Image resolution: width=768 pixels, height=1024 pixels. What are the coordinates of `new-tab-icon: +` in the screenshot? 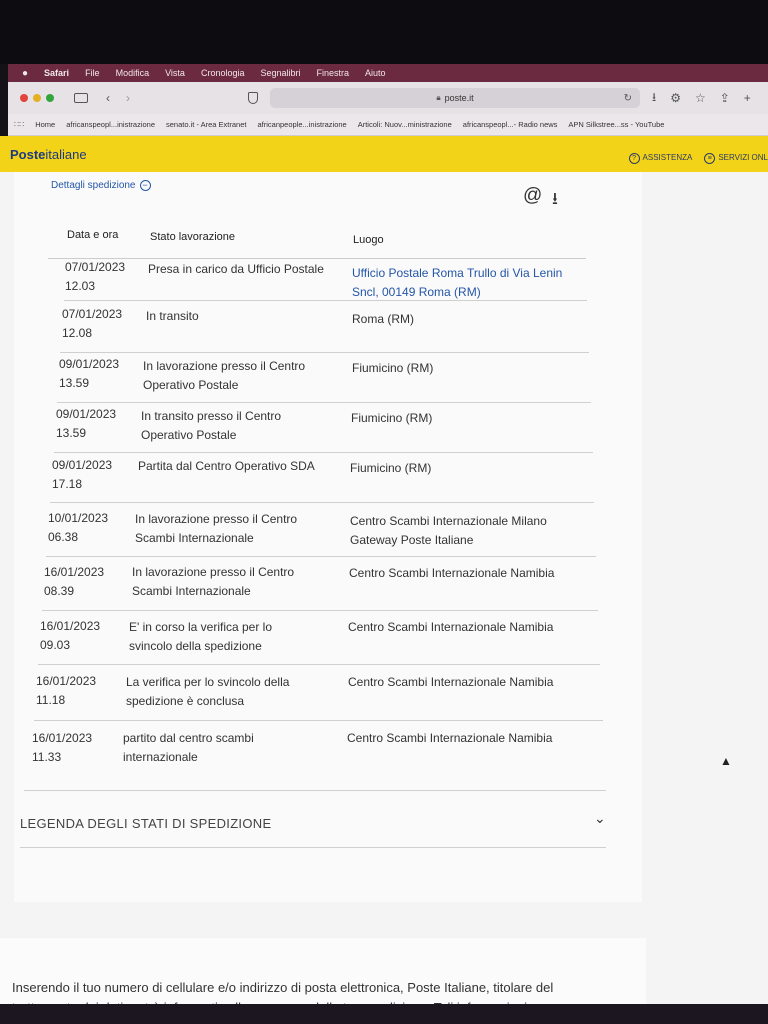 It's located at (747, 98).